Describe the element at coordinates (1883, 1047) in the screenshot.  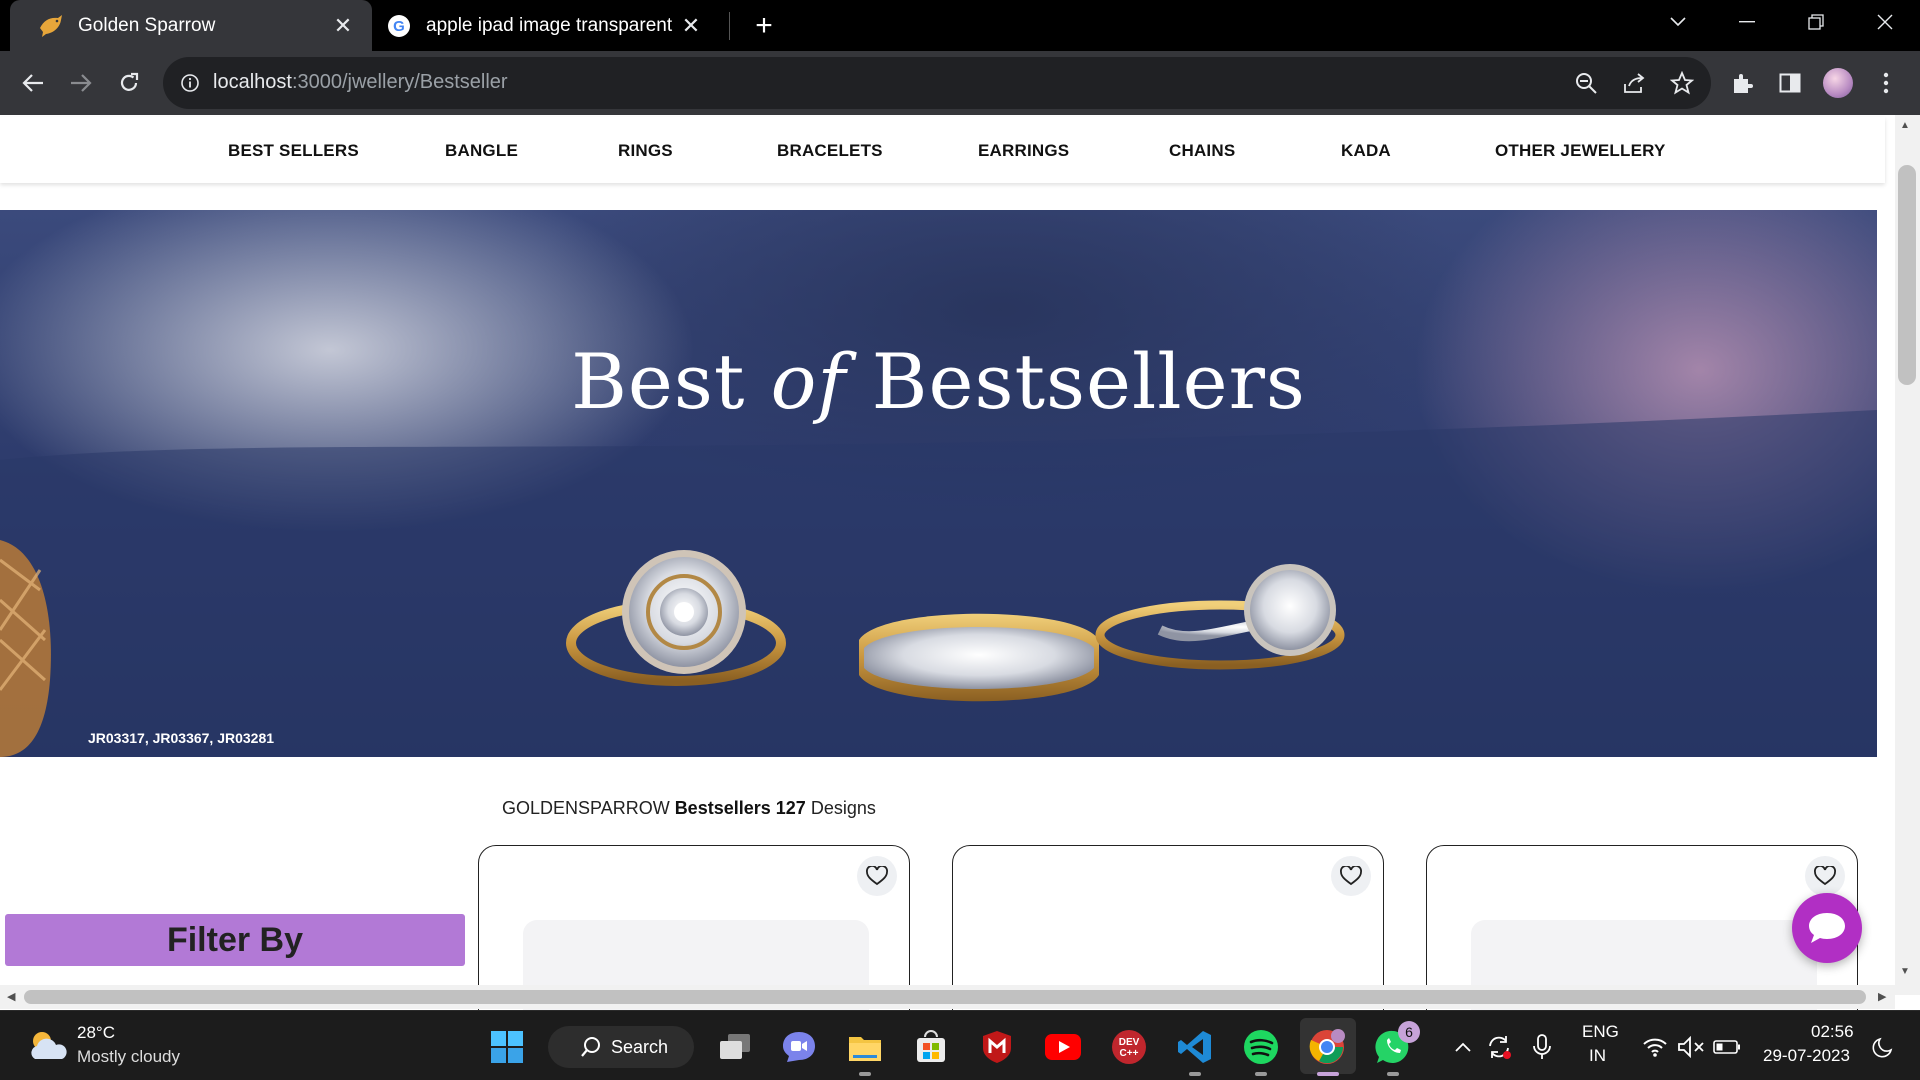
I see `notification-moon-icon` at that location.